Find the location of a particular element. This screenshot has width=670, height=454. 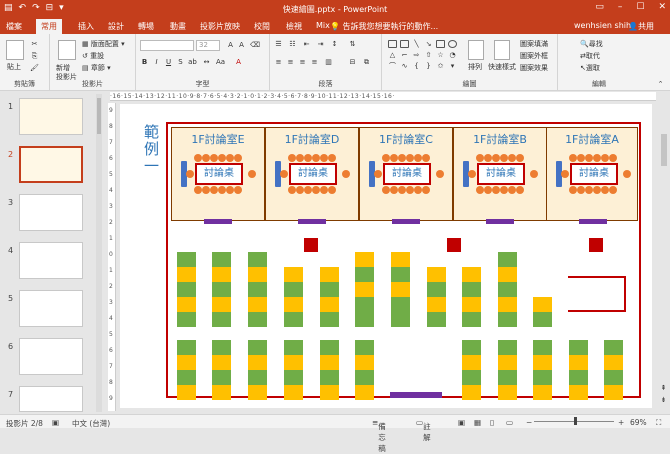

align-text-icon: ⊟ is located at coordinates (352, 62).